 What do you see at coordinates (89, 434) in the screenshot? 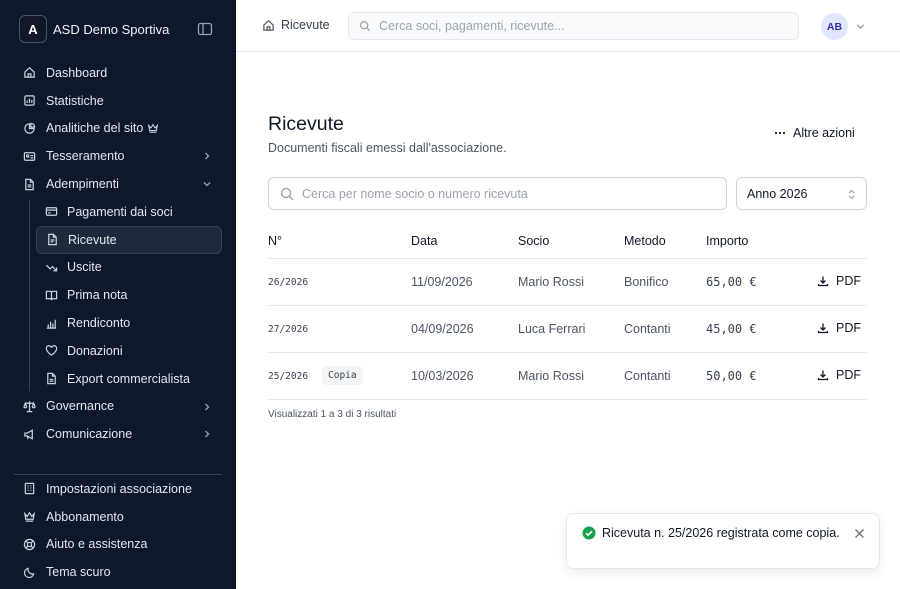
I see `sidebar-item-label: Comunicazione` at bounding box center [89, 434].